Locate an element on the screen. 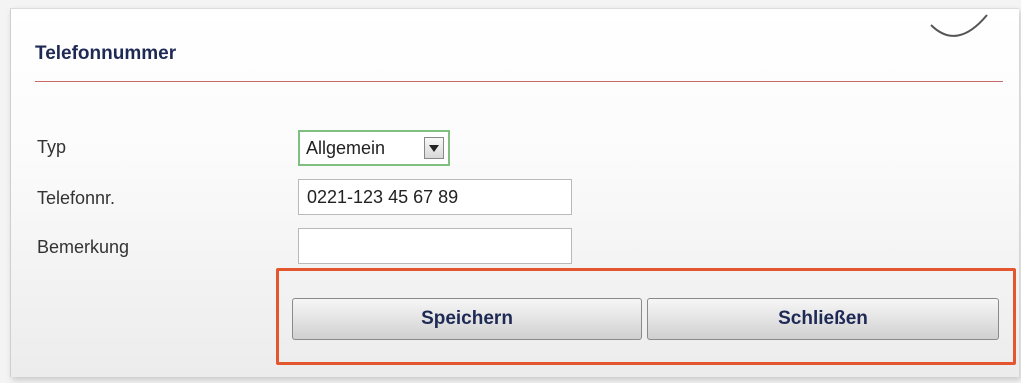  save-button: Speichern is located at coordinates (467, 319).